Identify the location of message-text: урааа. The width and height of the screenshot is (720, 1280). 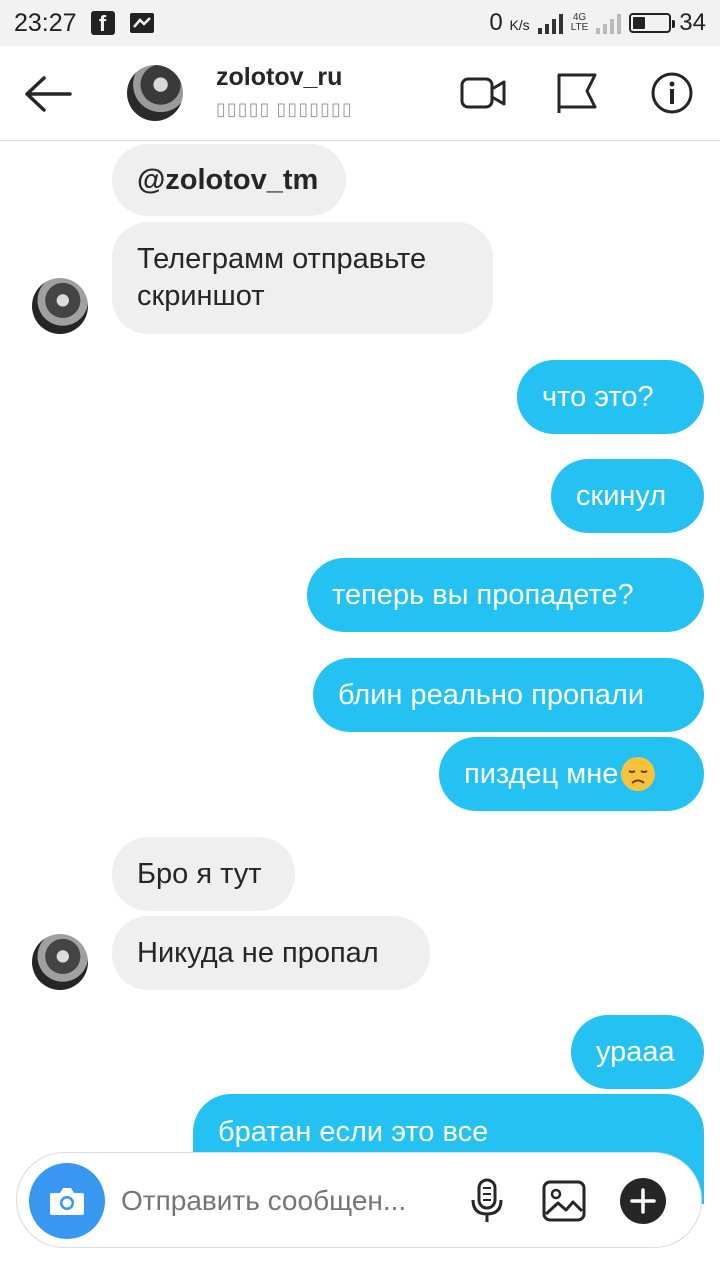
(635, 1051).